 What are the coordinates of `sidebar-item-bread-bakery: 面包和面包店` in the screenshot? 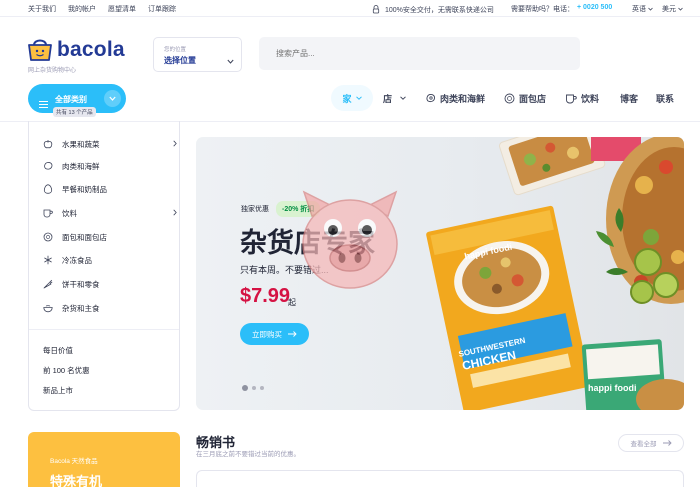 It's located at (75, 237).